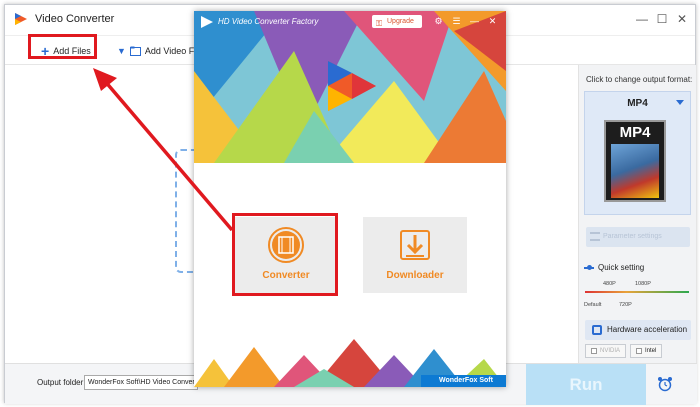 This screenshot has height=407, width=700. I want to click on quick-setting-label: Quick setting, so click(621, 267).